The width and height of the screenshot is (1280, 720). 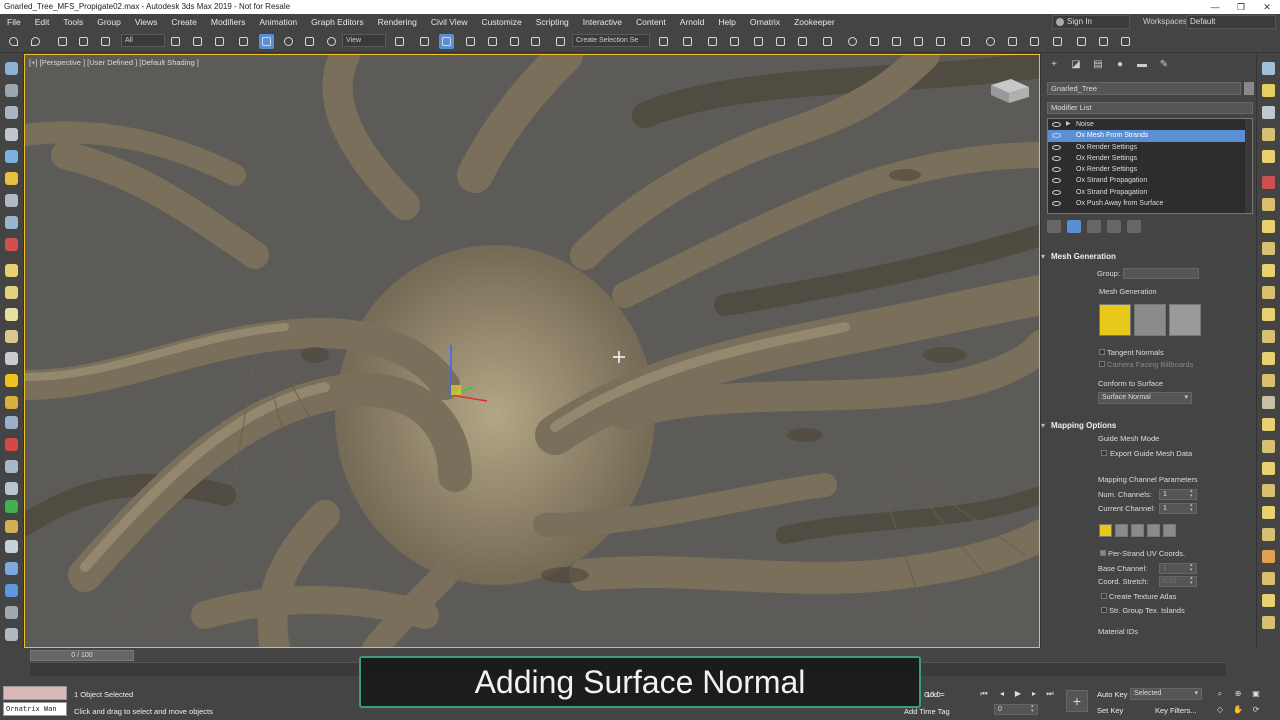 I want to click on display-icon, so click(x=11, y=634).